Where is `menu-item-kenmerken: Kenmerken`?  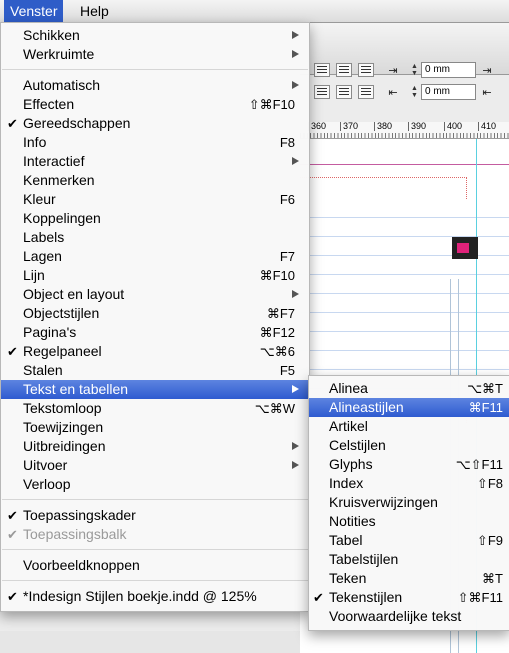
menu-item-kenmerken: Kenmerken is located at coordinates (155, 180).